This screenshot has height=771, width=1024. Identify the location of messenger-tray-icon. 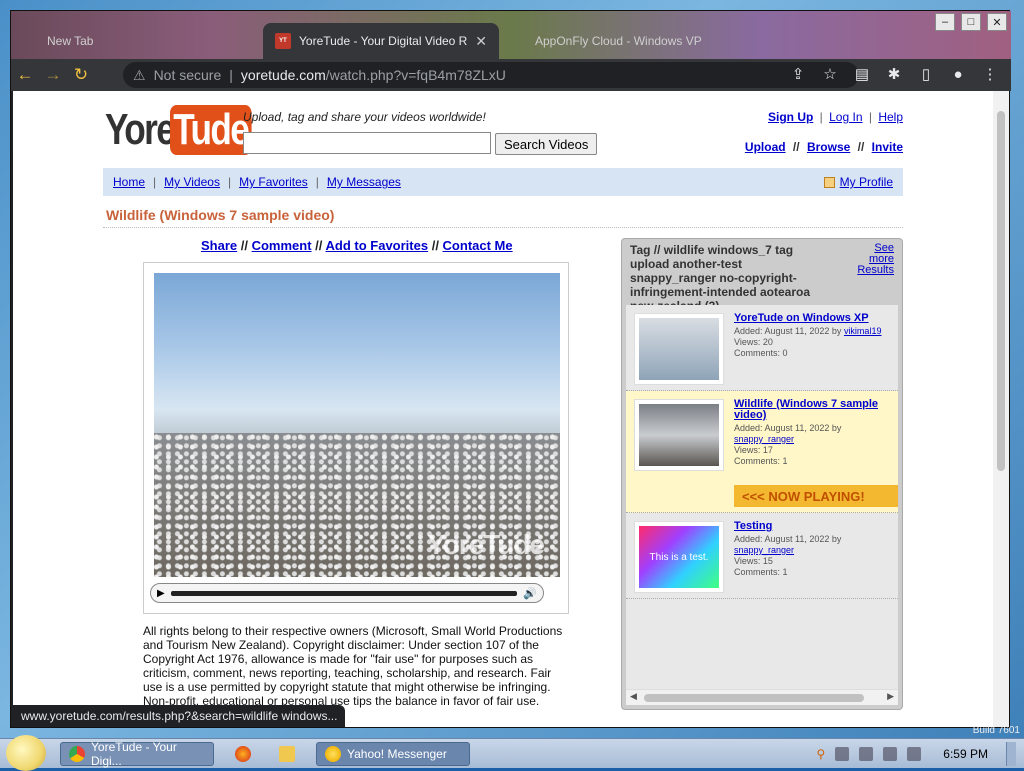
(842, 754).